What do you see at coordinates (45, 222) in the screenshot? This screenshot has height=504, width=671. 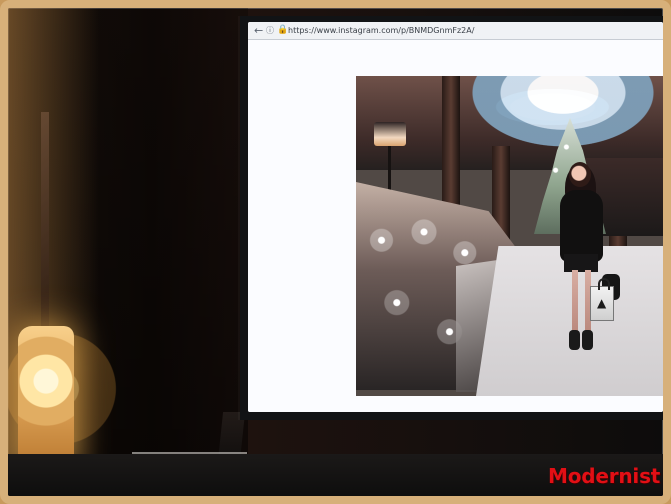 I see `window-frame-post` at bounding box center [45, 222].